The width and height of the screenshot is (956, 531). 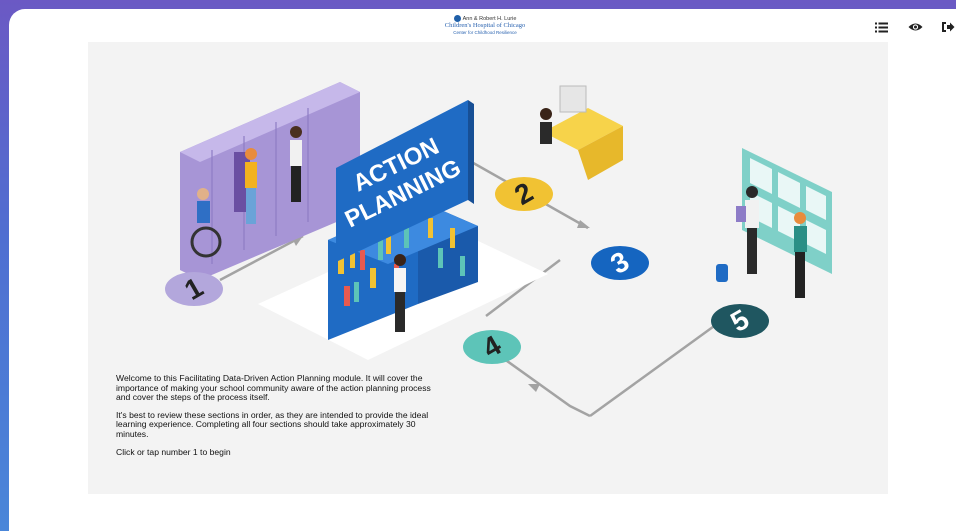 I want to click on exit-icon, so click(x=948, y=27).